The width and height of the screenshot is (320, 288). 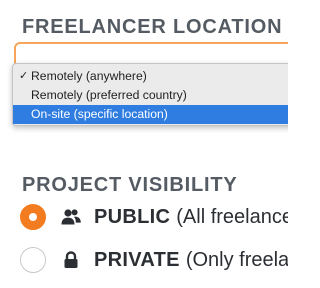 What do you see at coordinates (150, 76) in the screenshot?
I see `option-remotely-anywhere: ✓ Remotely (anywhere)` at bounding box center [150, 76].